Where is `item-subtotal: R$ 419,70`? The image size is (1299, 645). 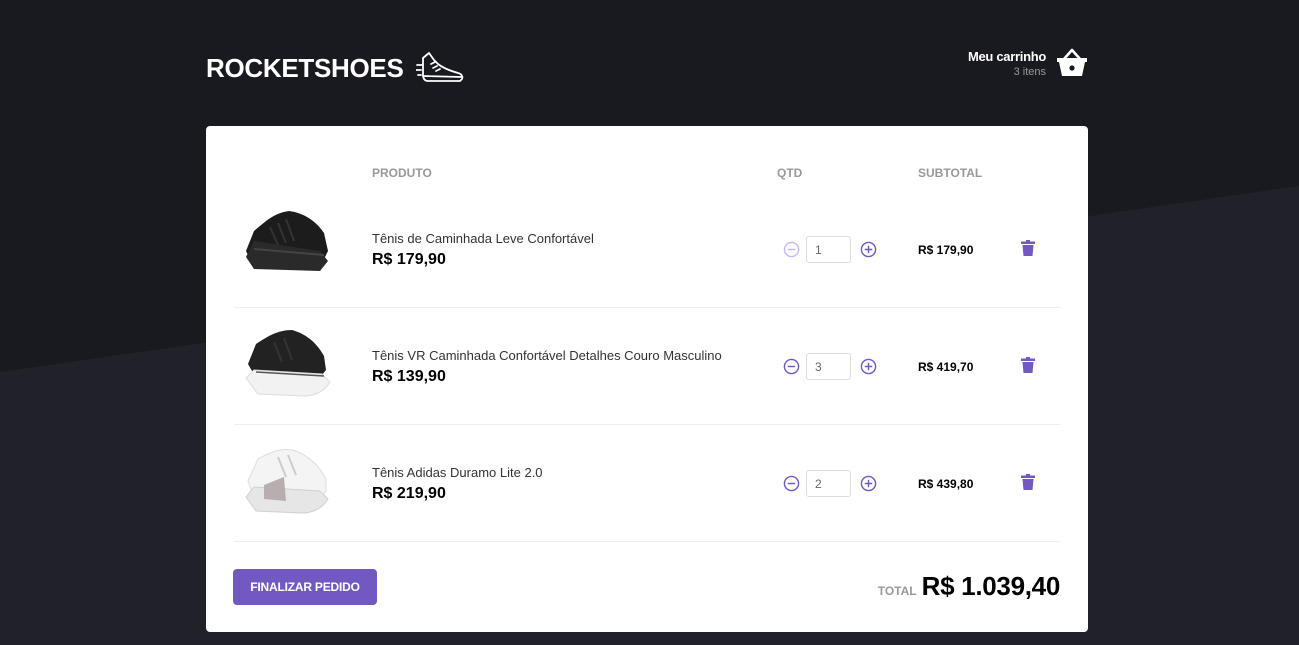 item-subtotal: R$ 419,70 is located at coordinates (946, 367).